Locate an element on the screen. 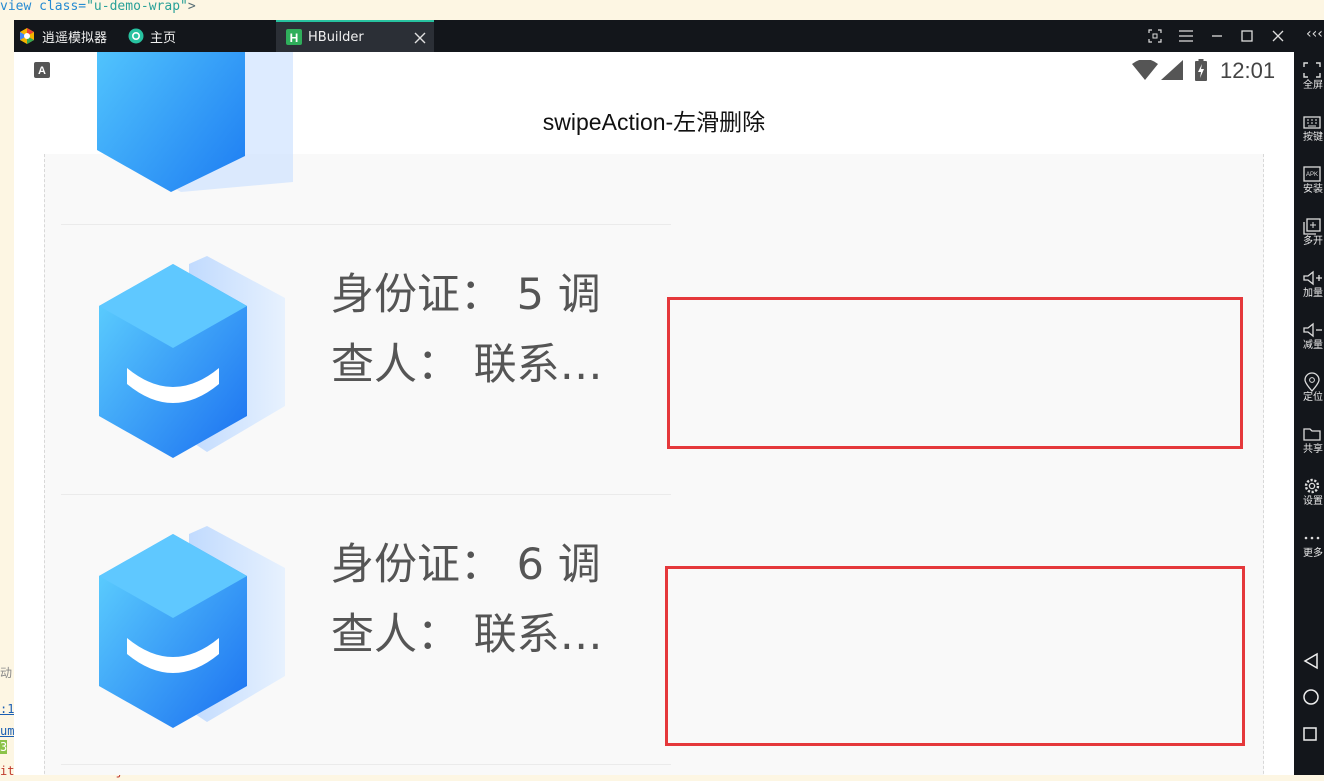 The height and width of the screenshot is (781, 1324). menu-icon is located at coordinates (1186, 36).